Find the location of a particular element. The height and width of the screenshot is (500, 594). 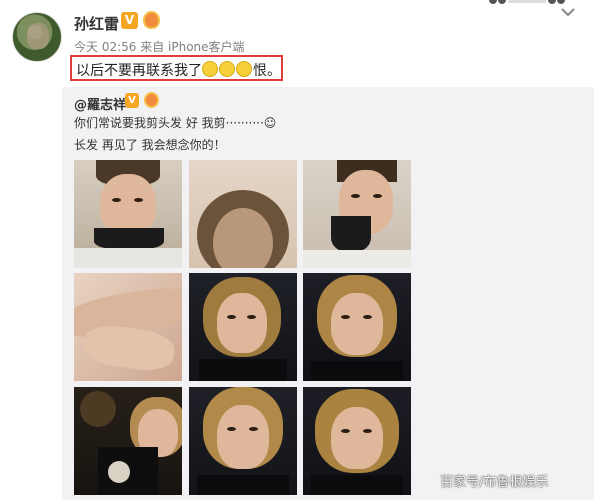

post-text-end: 恨。 is located at coordinates (267, 71).